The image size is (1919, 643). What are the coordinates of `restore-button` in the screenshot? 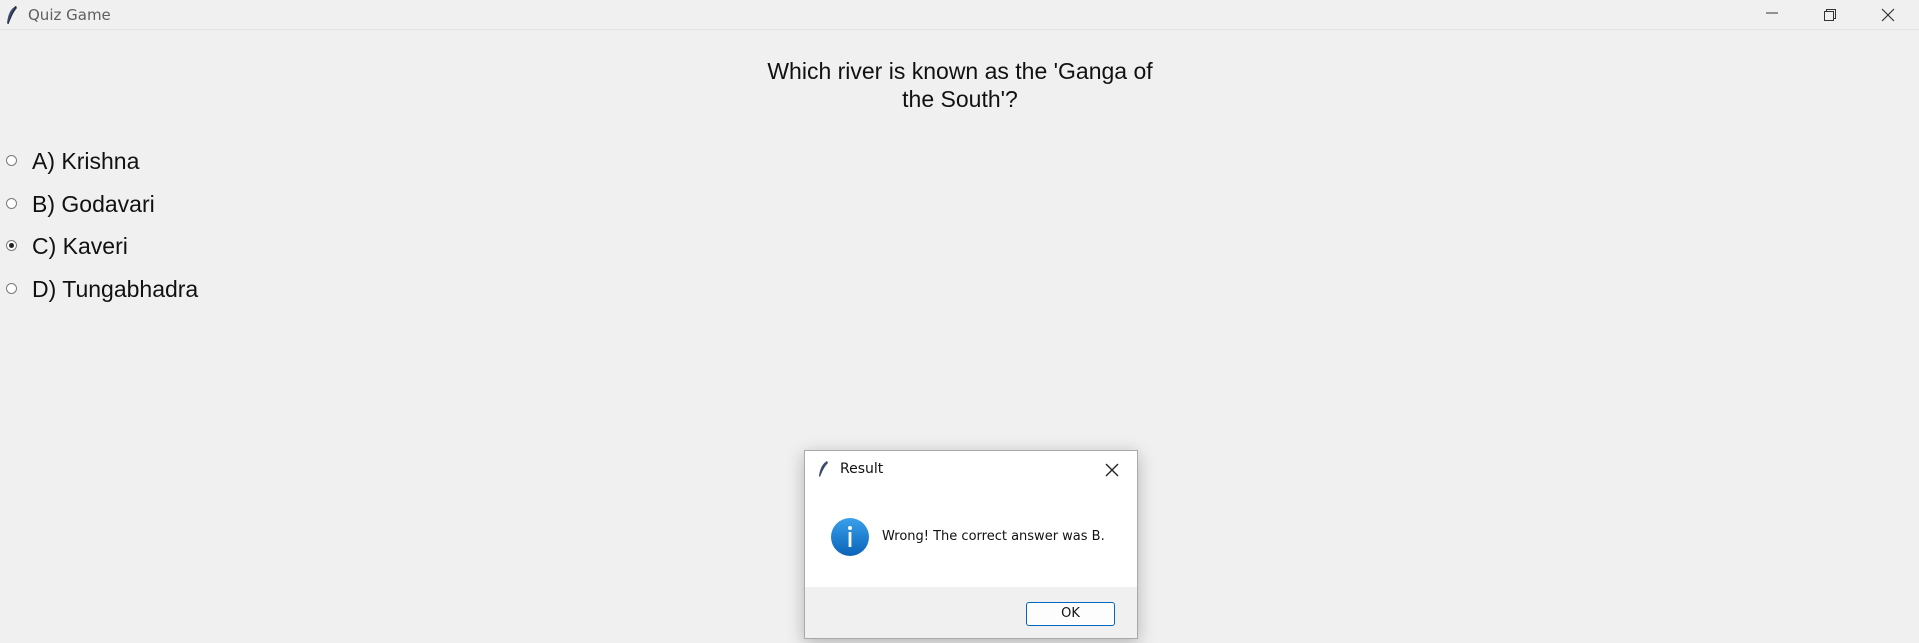 It's located at (1830, 14).